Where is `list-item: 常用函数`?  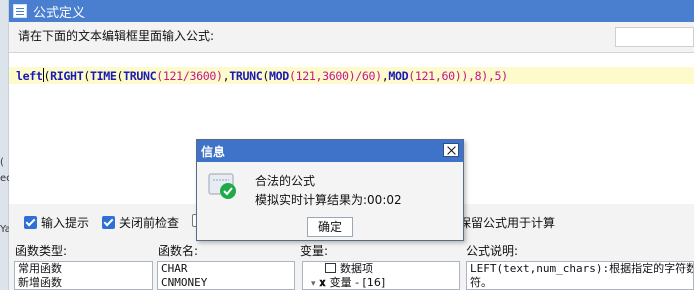
list-item: 常用函数 is located at coordinates (83, 269).